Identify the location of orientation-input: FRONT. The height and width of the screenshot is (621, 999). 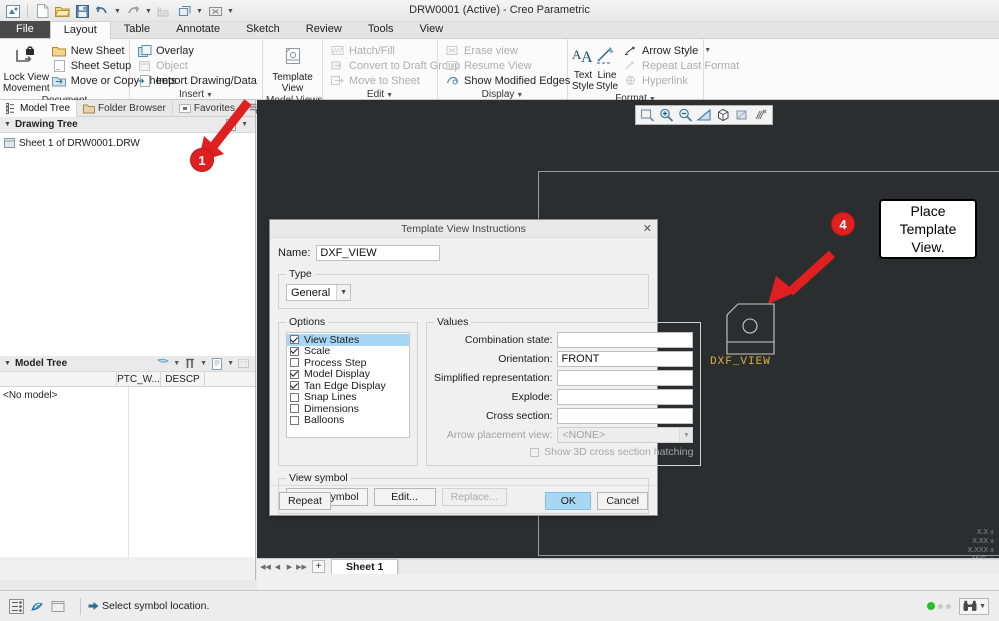
(625, 359).